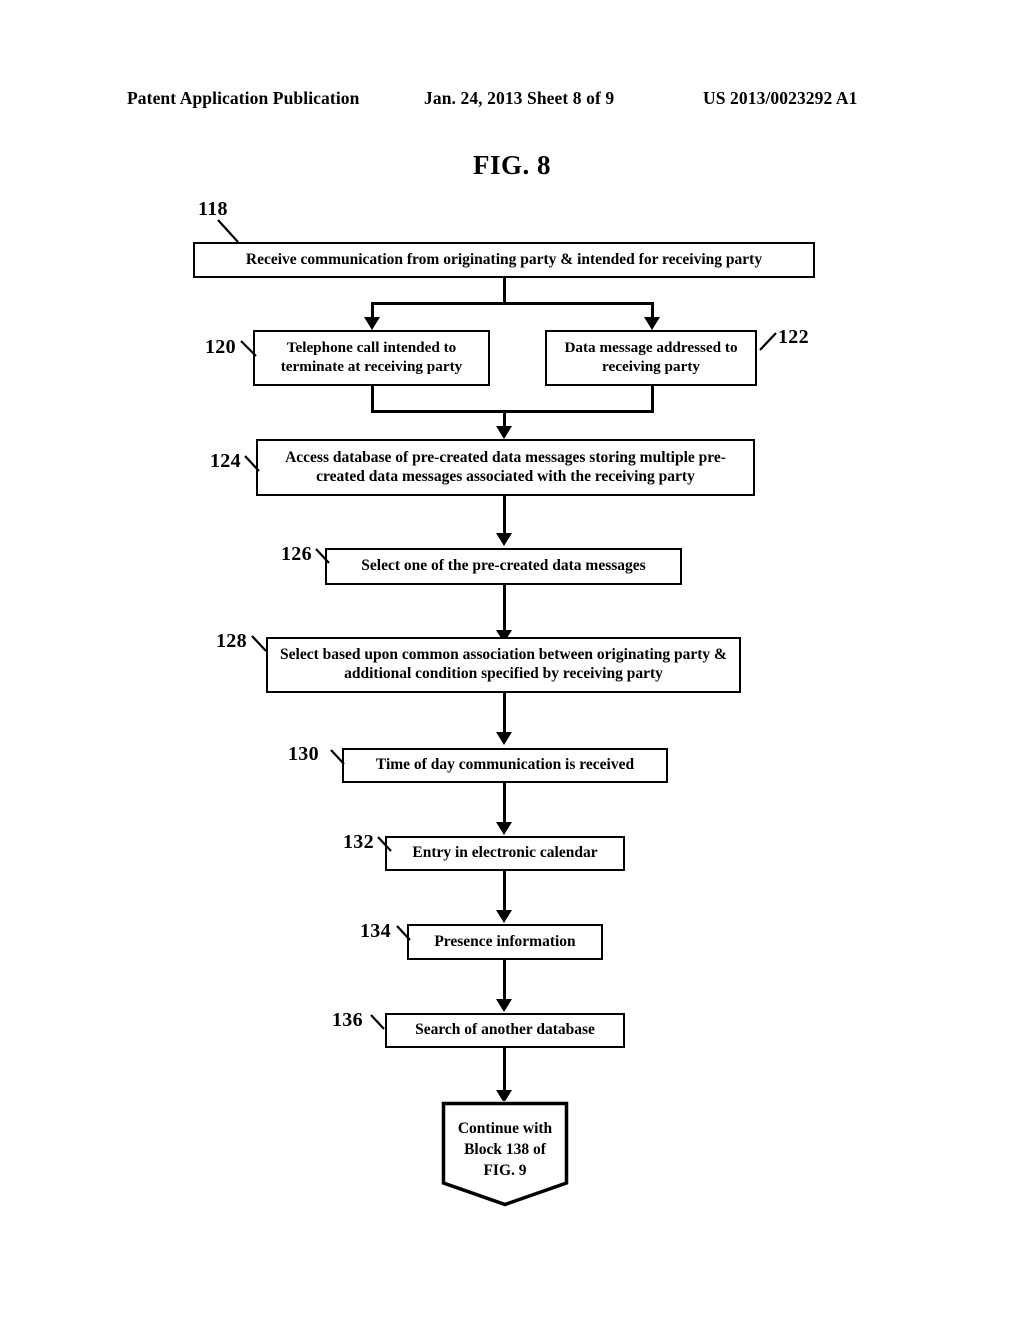 The image size is (1024, 1320). Describe the element at coordinates (652, 310) in the screenshot. I see `connector-118-to-122-stem` at that location.